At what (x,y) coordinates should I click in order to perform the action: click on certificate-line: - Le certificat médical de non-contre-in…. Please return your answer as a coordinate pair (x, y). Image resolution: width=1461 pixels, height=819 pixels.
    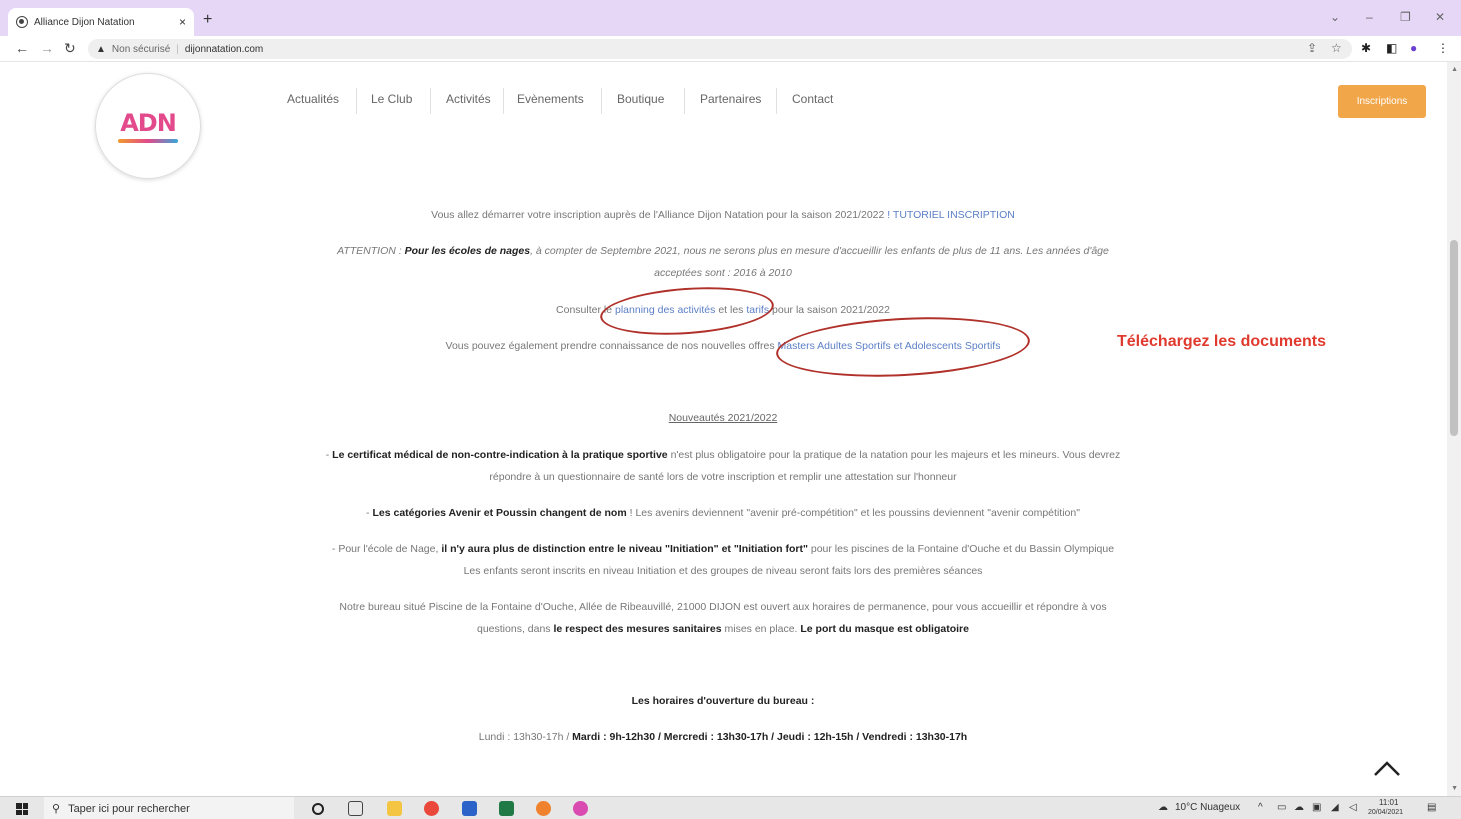
    Looking at the image, I should click on (723, 455).